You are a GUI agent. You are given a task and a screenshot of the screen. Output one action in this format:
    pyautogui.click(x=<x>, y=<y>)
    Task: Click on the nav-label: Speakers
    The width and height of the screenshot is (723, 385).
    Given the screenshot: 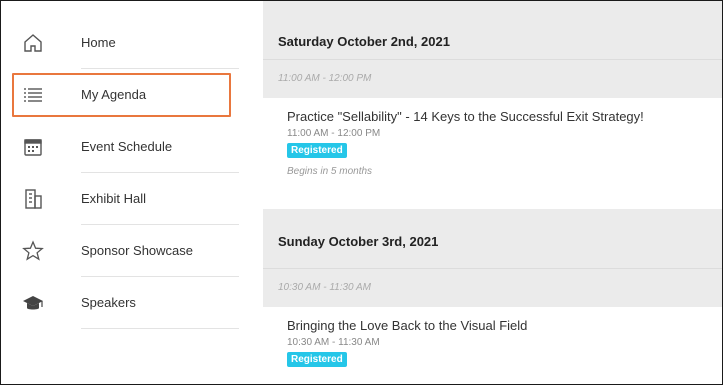 What is the action you would take?
    pyautogui.click(x=108, y=302)
    